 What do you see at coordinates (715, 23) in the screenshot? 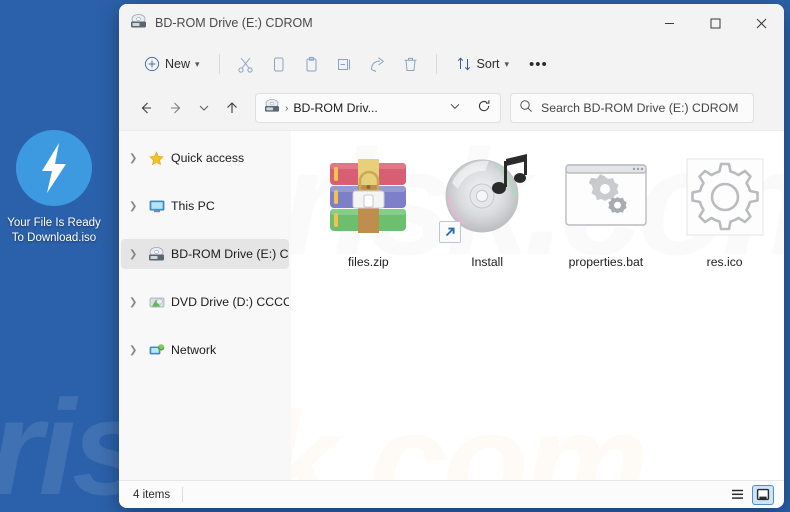
I see `maximize-button` at bounding box center [715, 23].